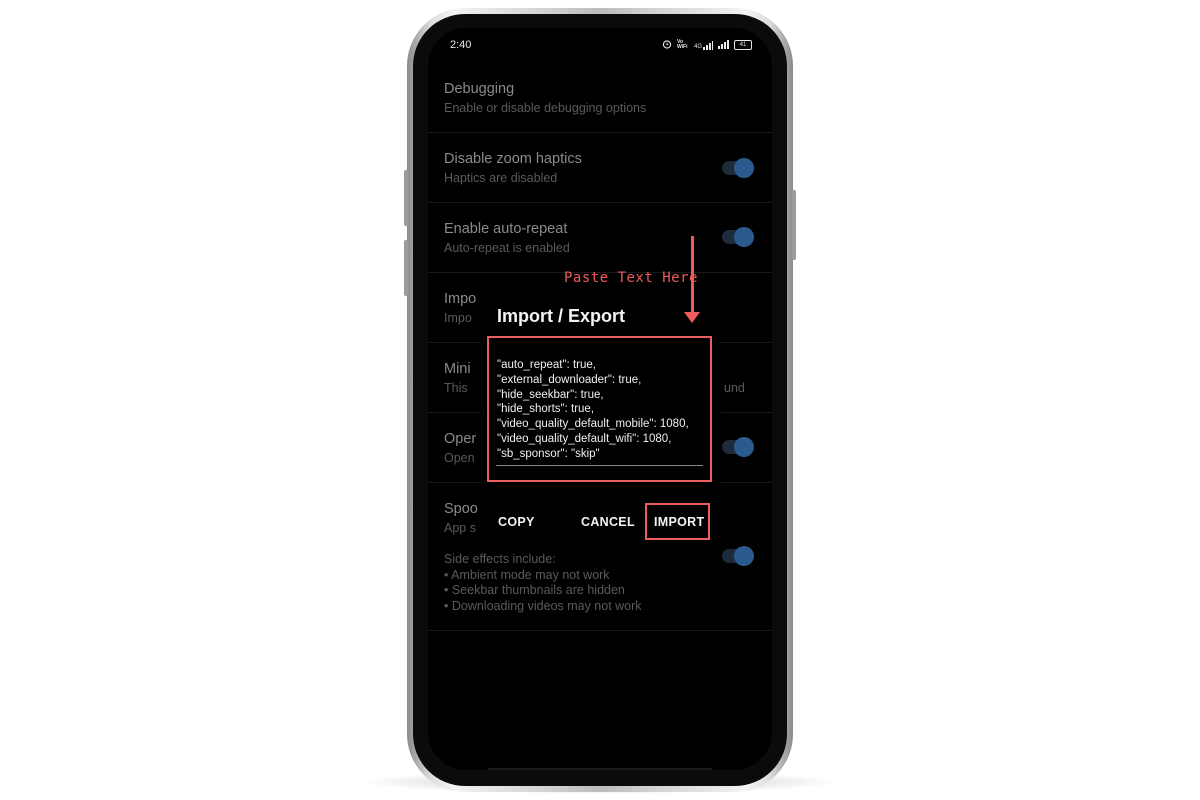  What do you see at coordinates (682, 44) in the screenshot?
I see `wifi-calling-icon: Vo WiFi` at bounding box center [682, 44].